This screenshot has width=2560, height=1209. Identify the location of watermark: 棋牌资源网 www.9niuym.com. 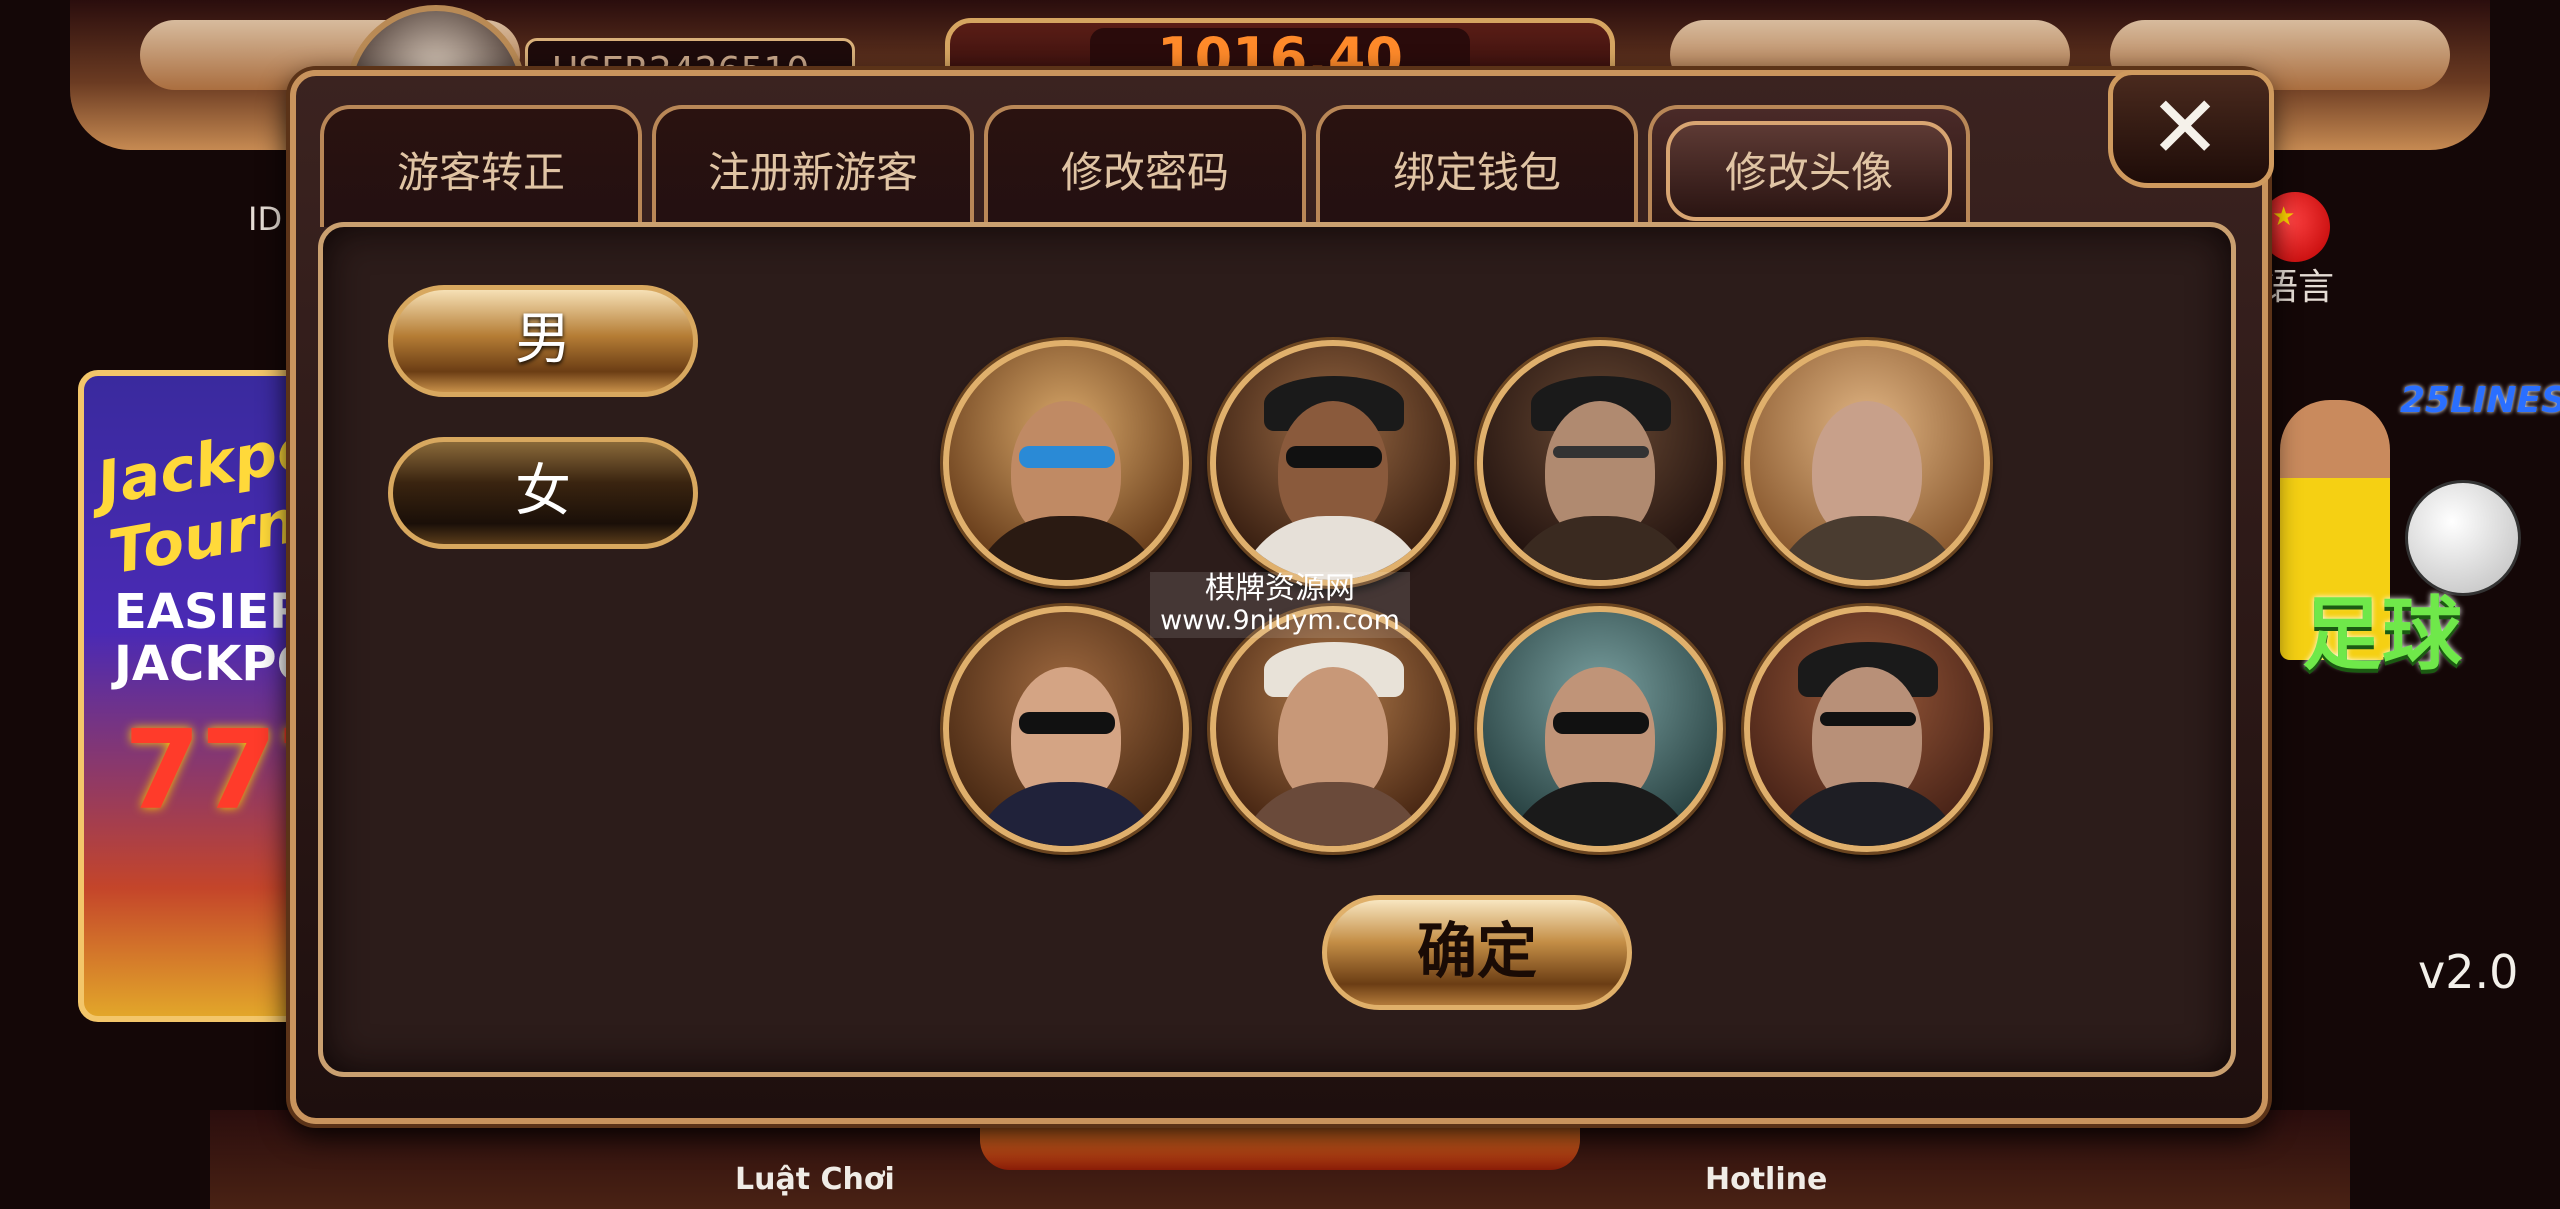
(1280, 605).